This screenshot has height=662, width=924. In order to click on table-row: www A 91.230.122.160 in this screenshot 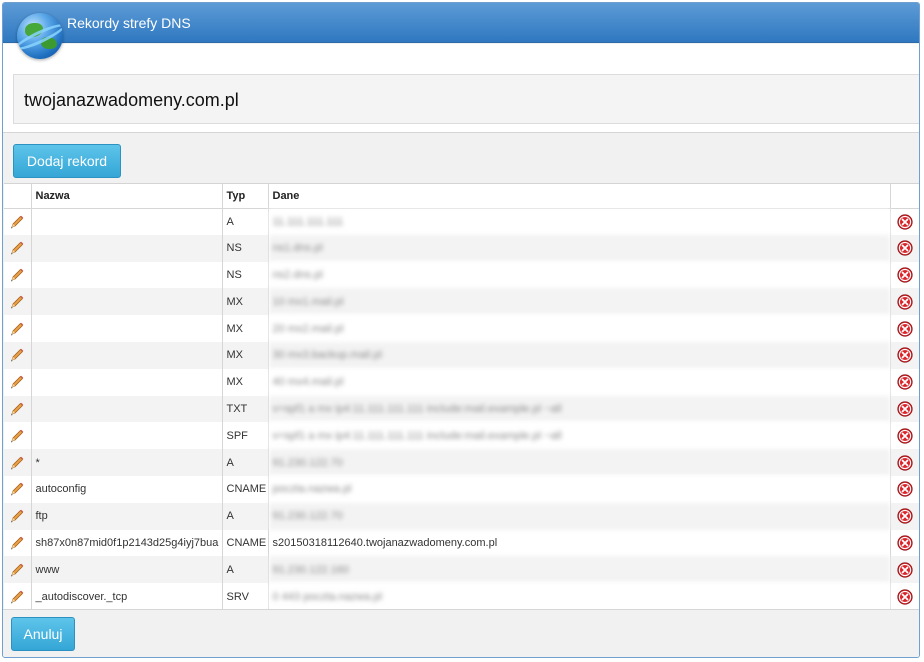, I will do `click(461, 570)`.